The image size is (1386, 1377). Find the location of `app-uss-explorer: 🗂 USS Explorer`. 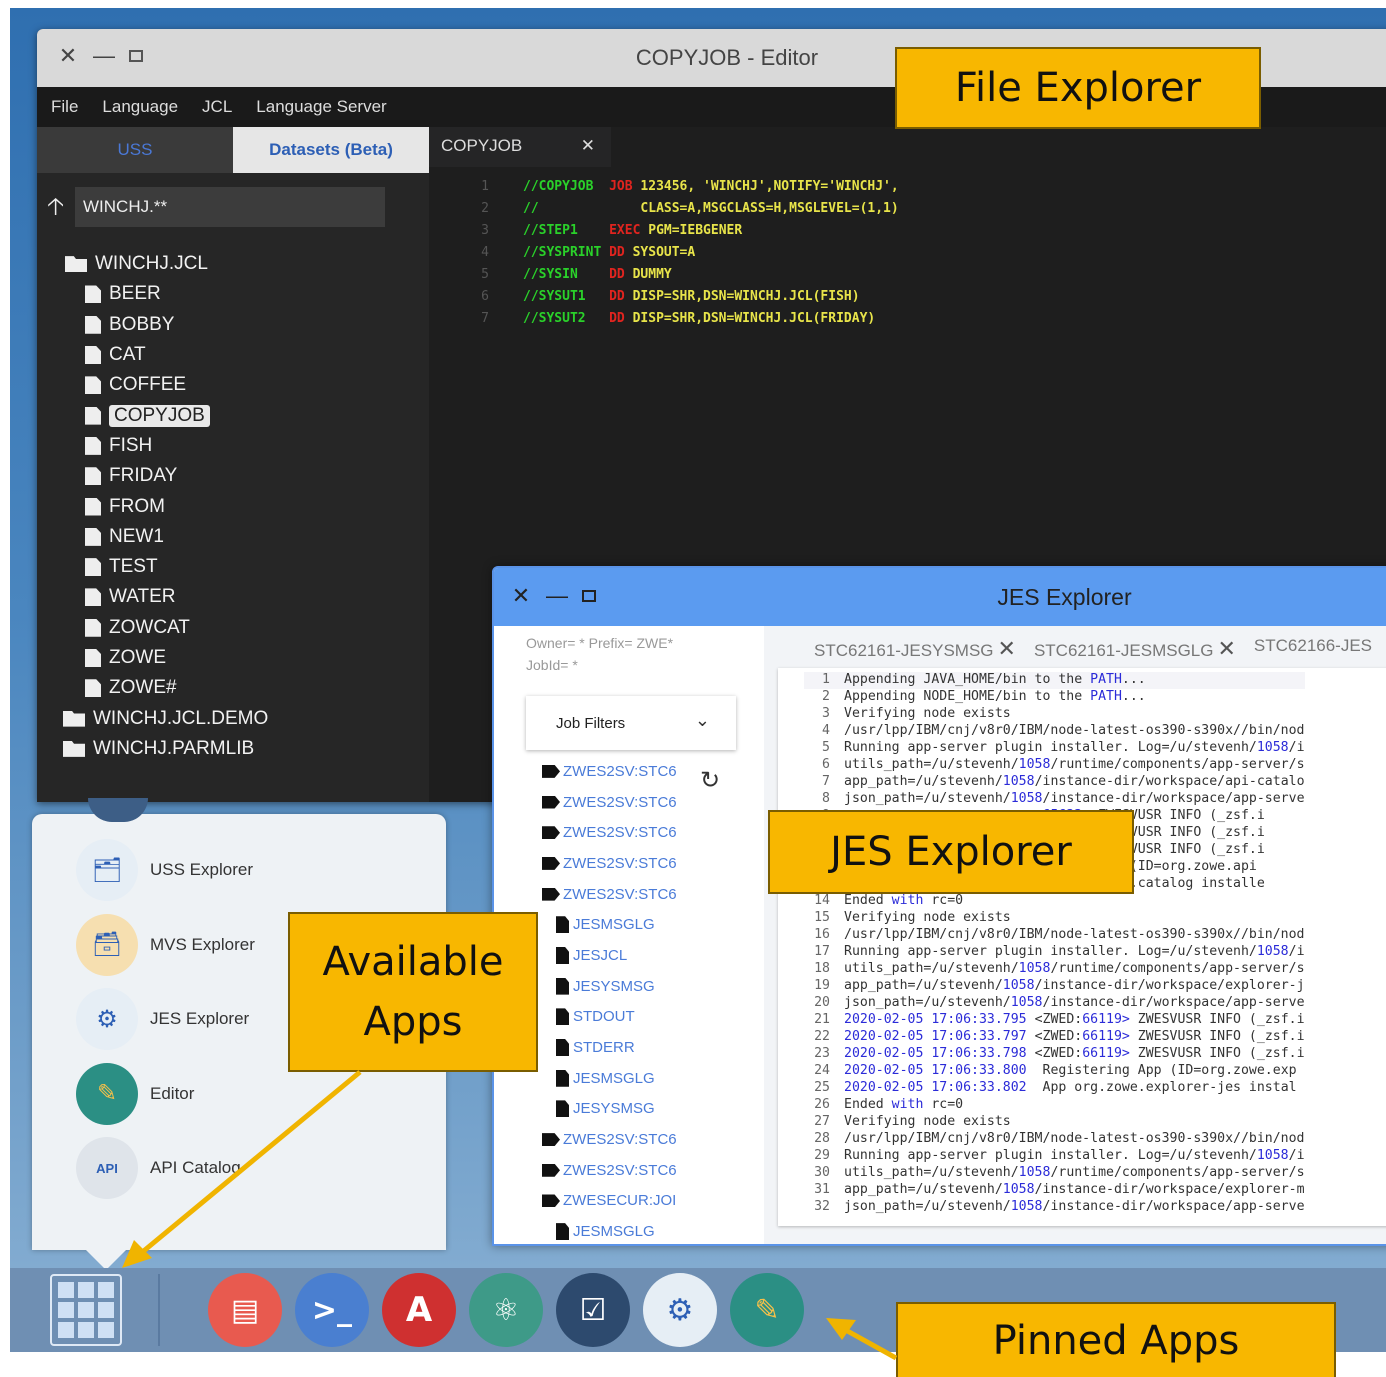

app-uss-explorer: 🗂 USS Explorer is located at coordinates (241, 870).